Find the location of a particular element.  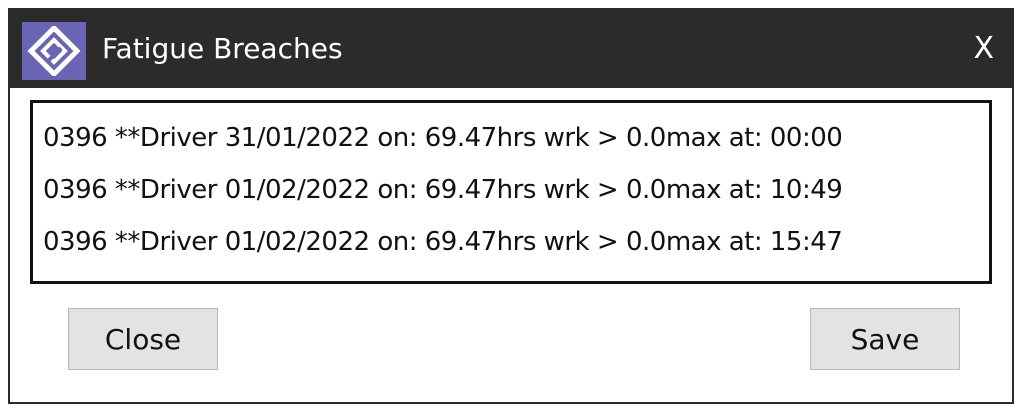

save-button: Save is located at coordinates (885, 339).